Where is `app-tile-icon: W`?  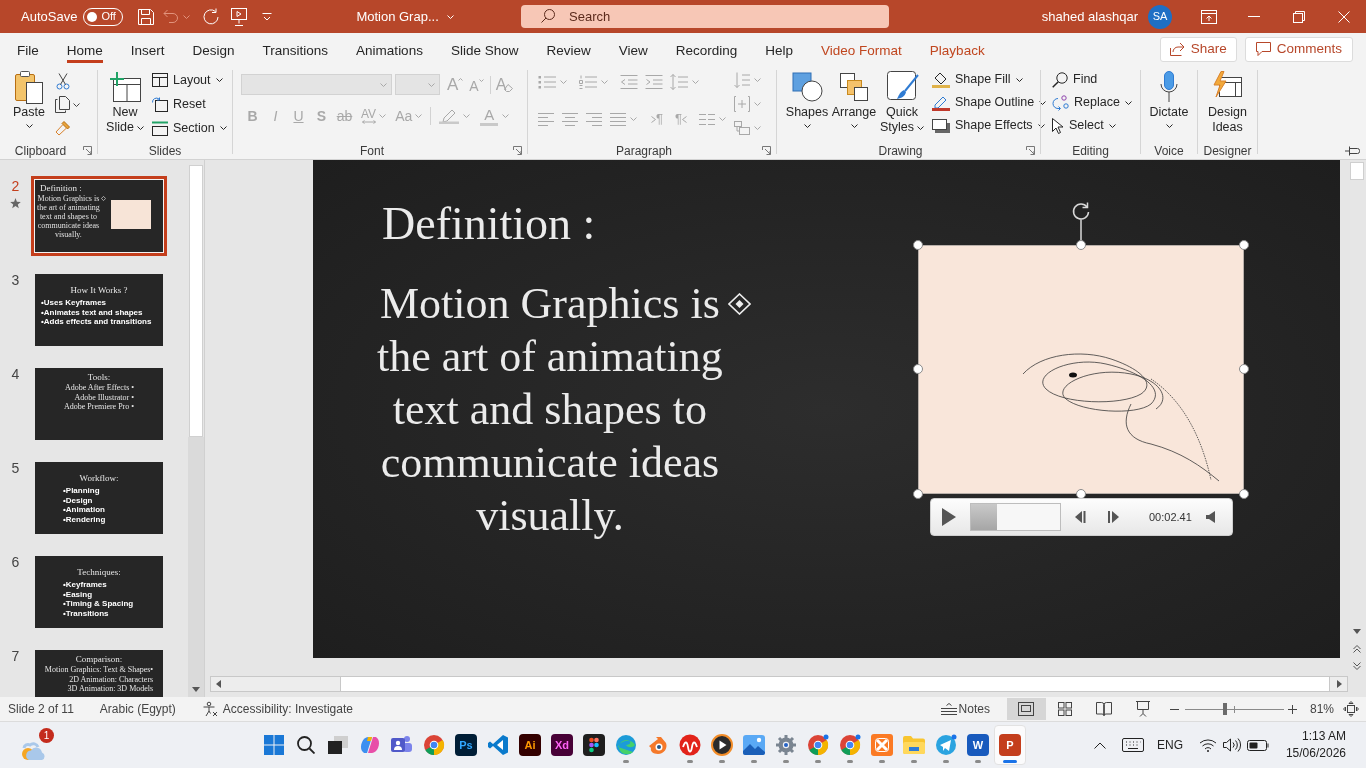 app-tile-icon: W is located at coordinates (978, 745).